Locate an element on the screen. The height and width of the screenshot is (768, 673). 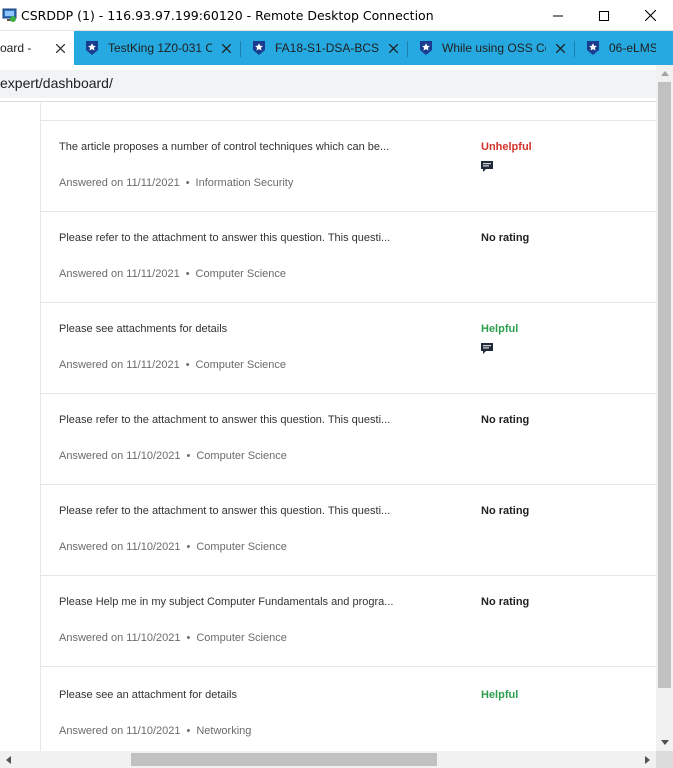
tab-oss: While using OSS Co is located at coordinates (493, 48).